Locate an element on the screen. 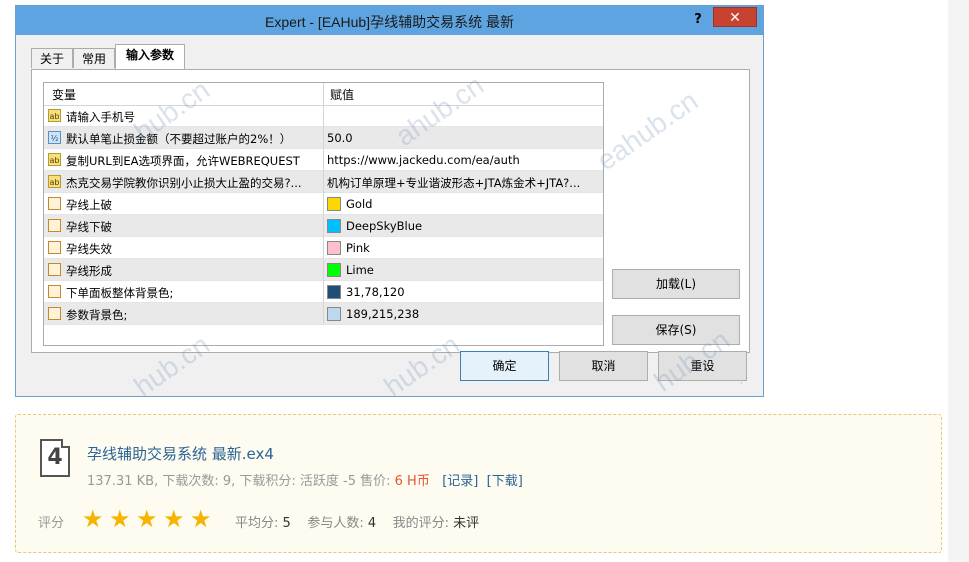 This screenshot has width=969, height=562. grid-row-stop-loss: ½ 默认单笔止损金额（不要超过账户的2%！） 50.0 is located at coordinates (323, 138).